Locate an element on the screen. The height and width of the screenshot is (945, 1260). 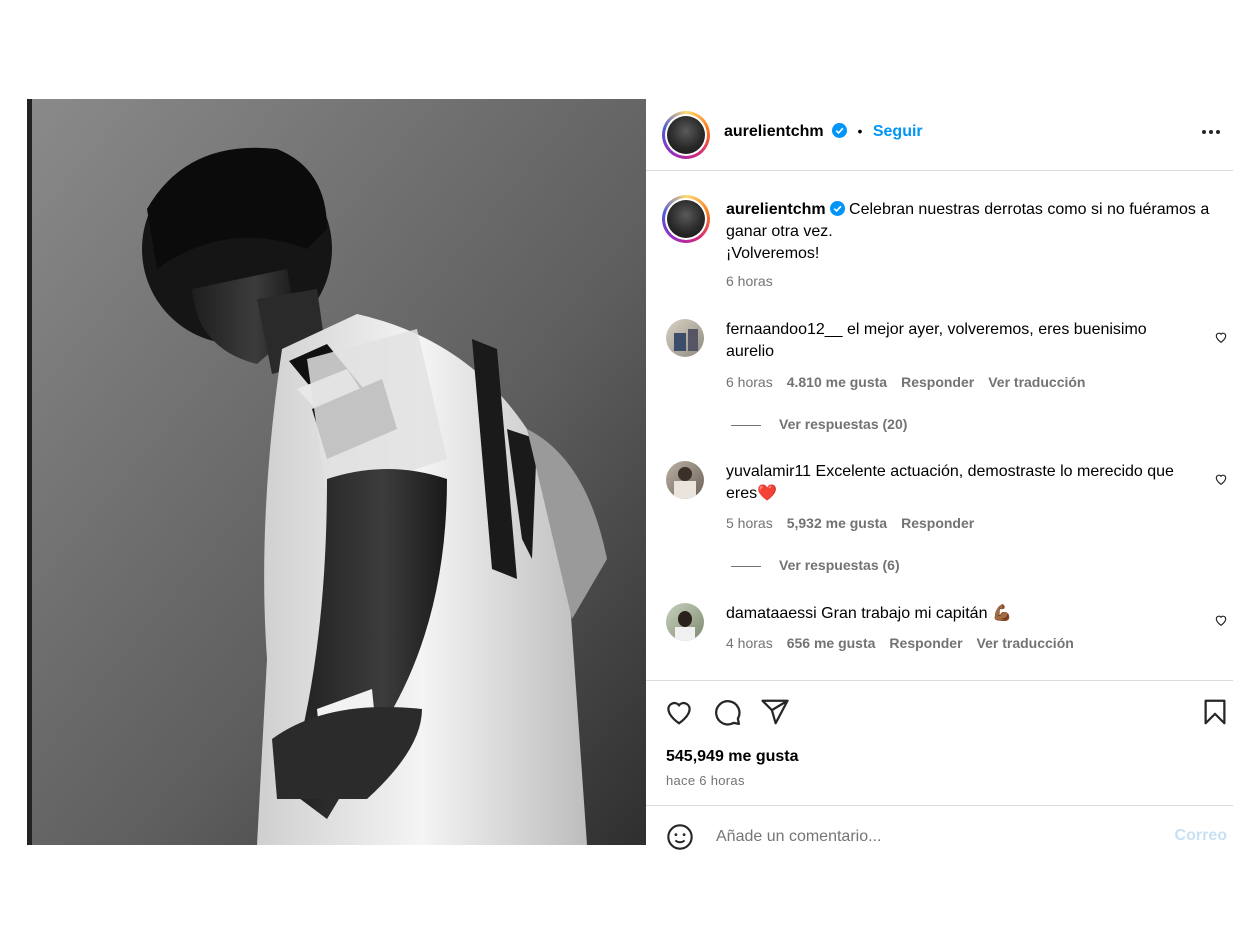
heart-emoji: ❤️ is located at coordinates (767, 493).